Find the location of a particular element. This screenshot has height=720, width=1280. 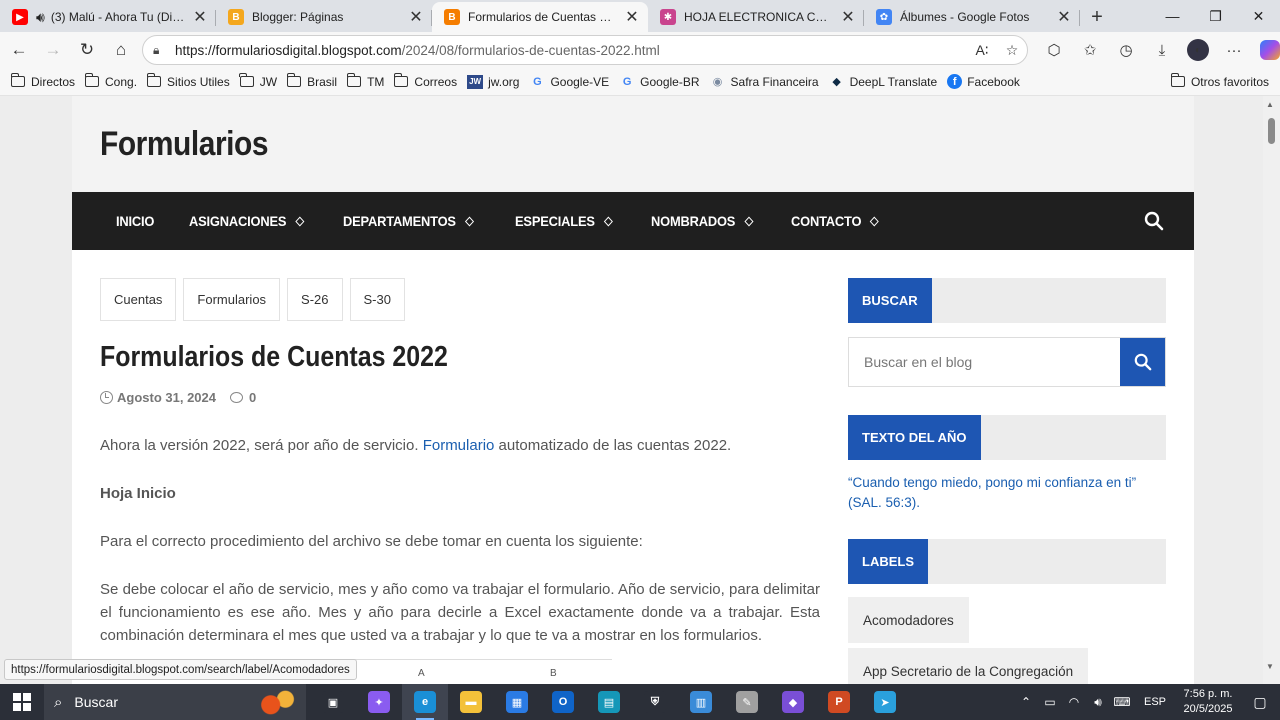

browser-tab: B Formularios de Cuentas 2022 ✕ is located at coordinates (540, 17).